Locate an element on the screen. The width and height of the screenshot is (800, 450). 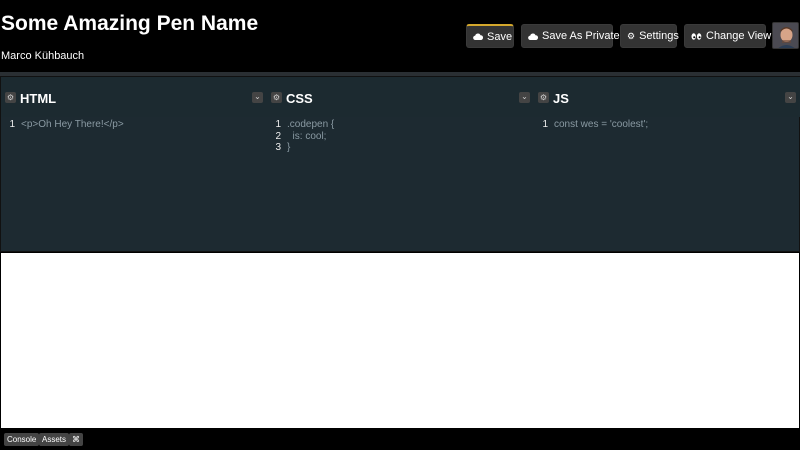
editor-language: HTML is located at coordinates (38, 98).